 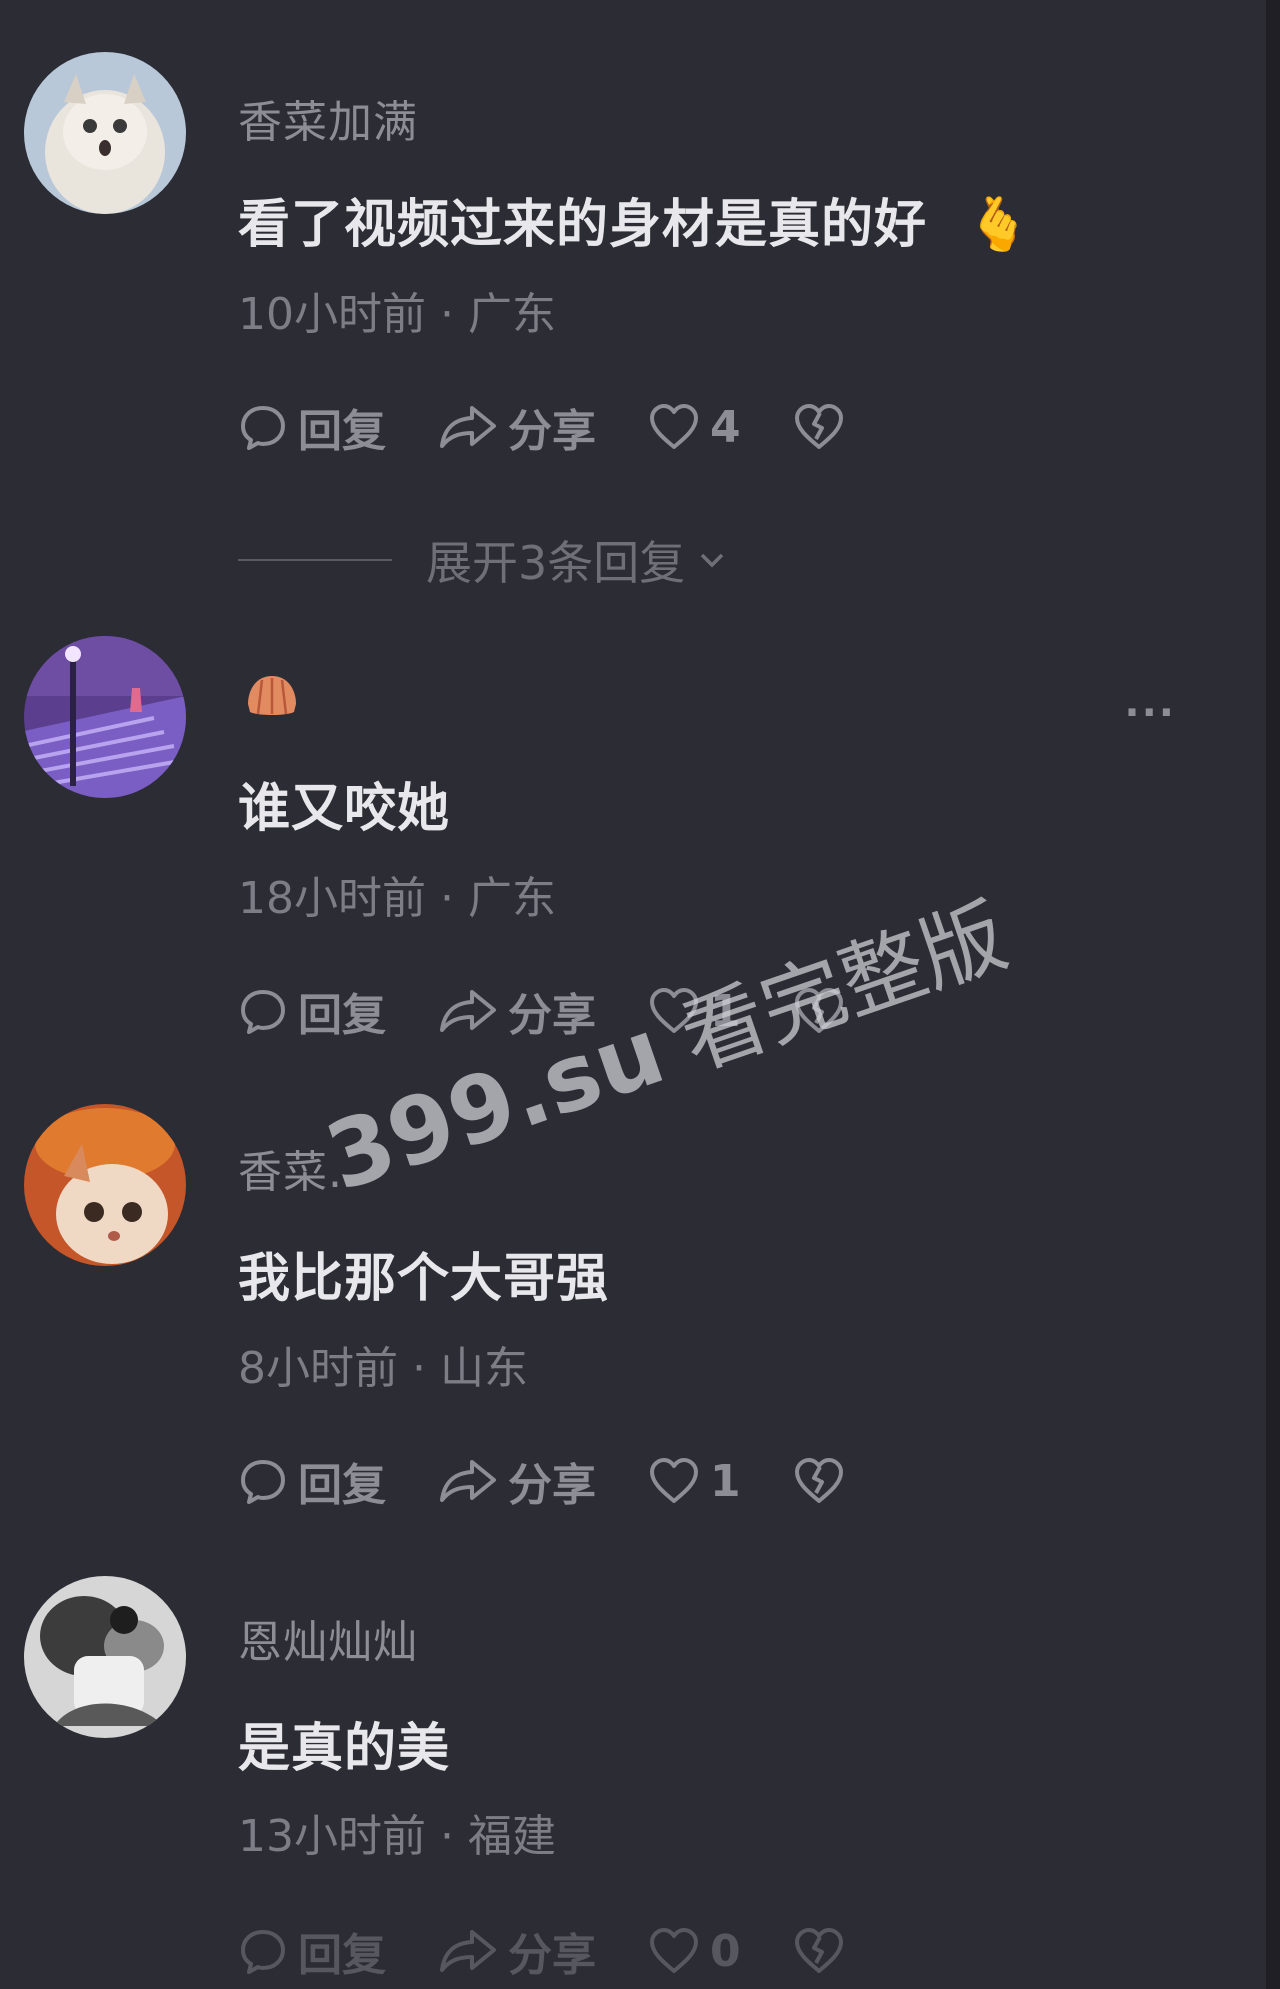 What do you see at coordinates (318, 1368) in the screenshot?
I see `comment-time: 8小时前` at bounding box center [318, 1368].